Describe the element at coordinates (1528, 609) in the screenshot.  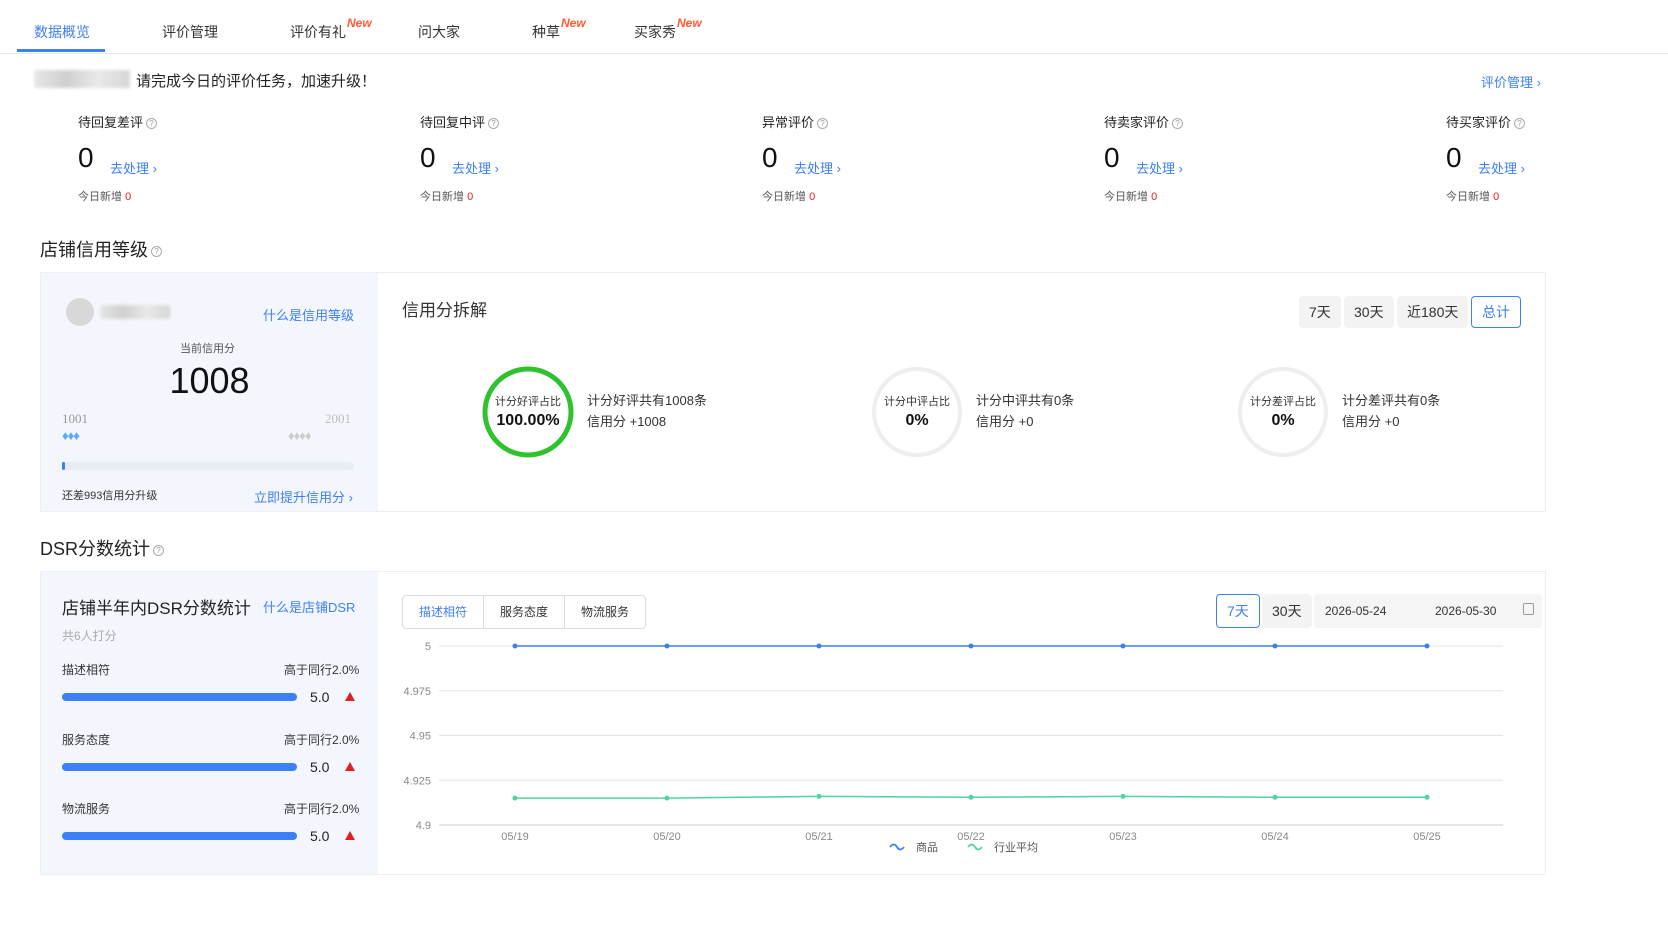
I see `calendar-icon` at that location.